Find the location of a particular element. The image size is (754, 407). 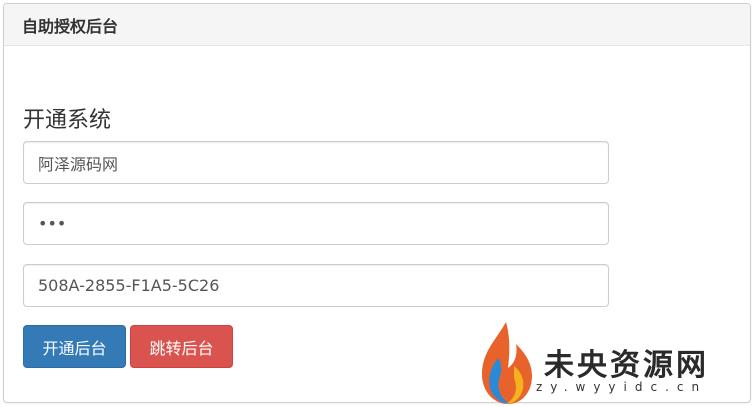

jump-backend-button: 跳转后台 is located at coordinates (181, 346).